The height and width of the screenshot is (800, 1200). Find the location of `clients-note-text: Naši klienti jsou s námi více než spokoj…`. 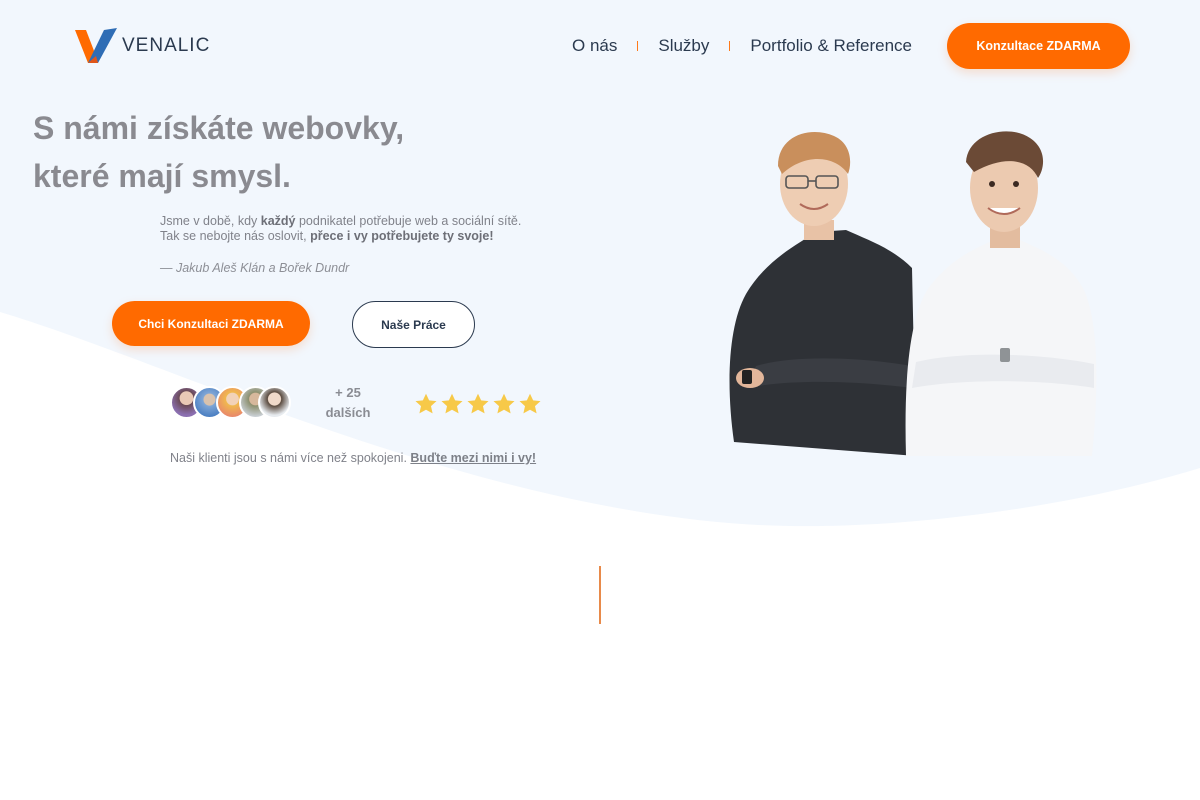

clients-note-text: Naši klienti jsou s námi více než spokoj… is located at coordinates (288, 458).